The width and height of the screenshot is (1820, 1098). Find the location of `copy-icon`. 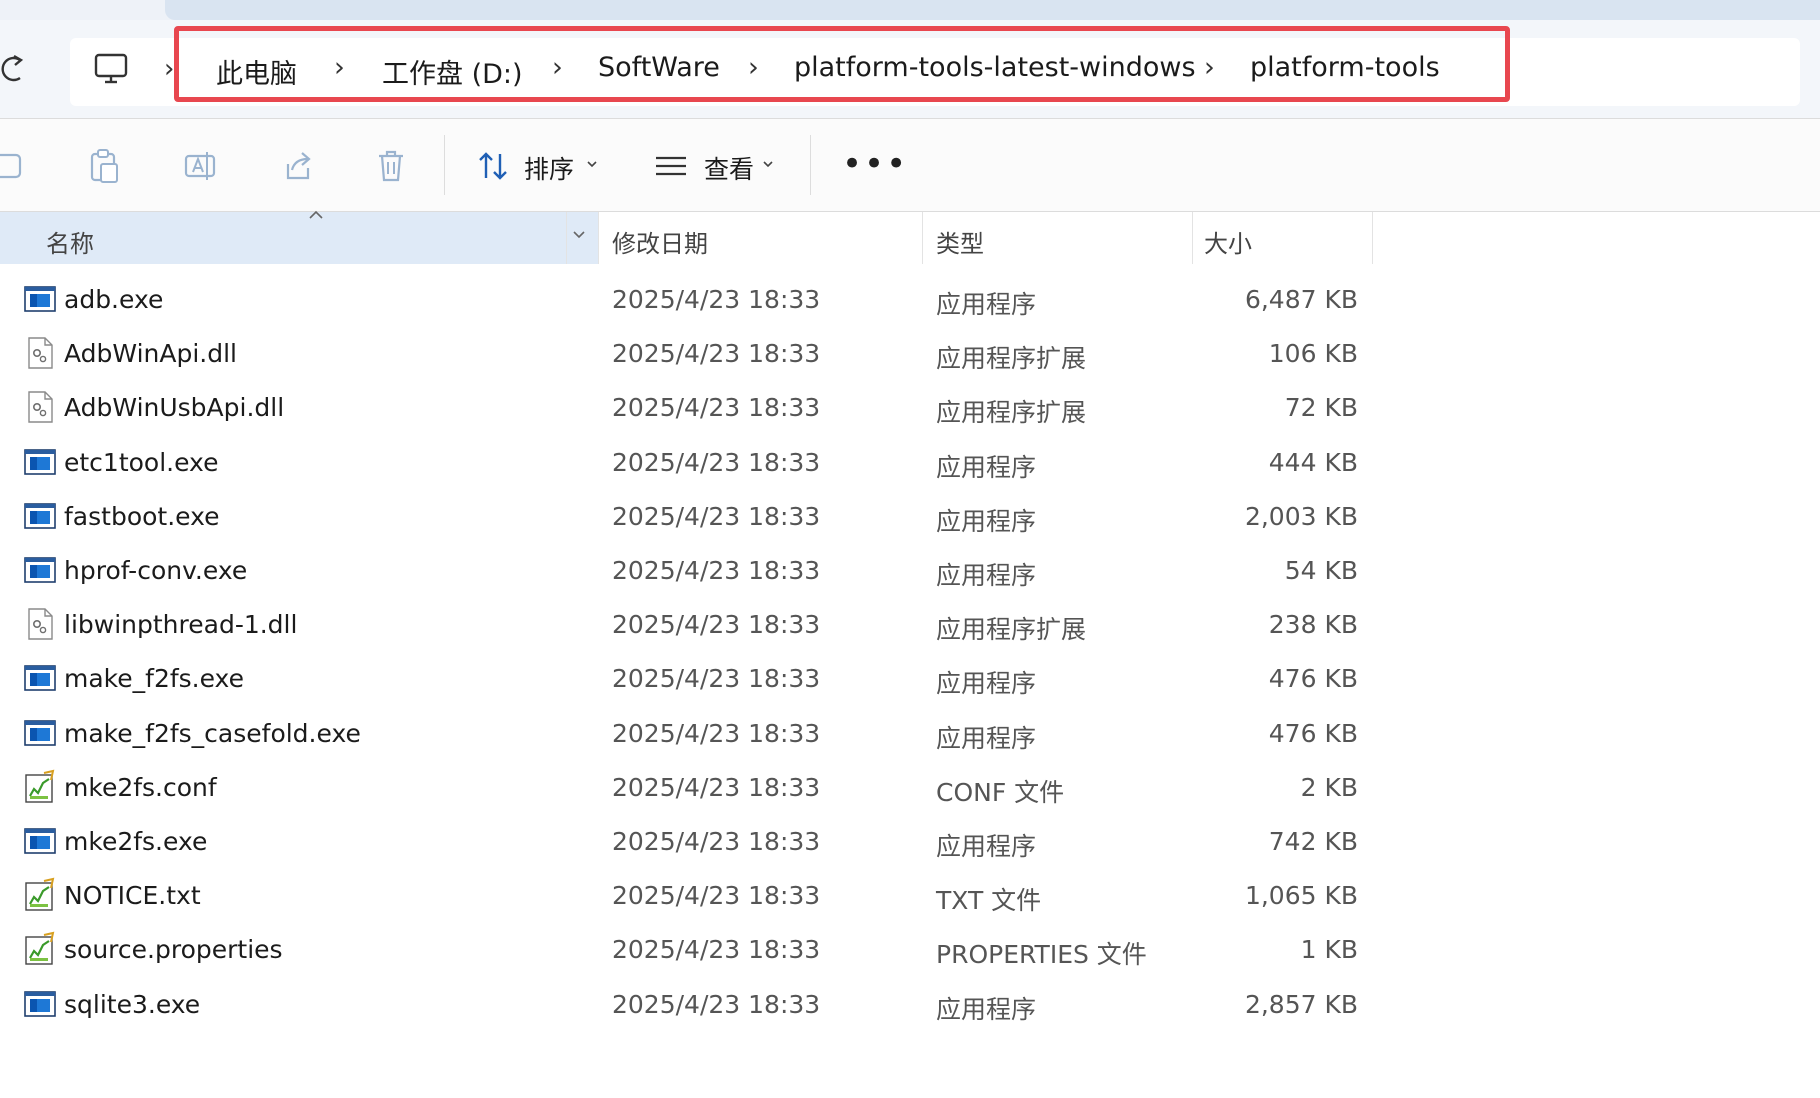

copy-icon is located at coordinates (17, 166).